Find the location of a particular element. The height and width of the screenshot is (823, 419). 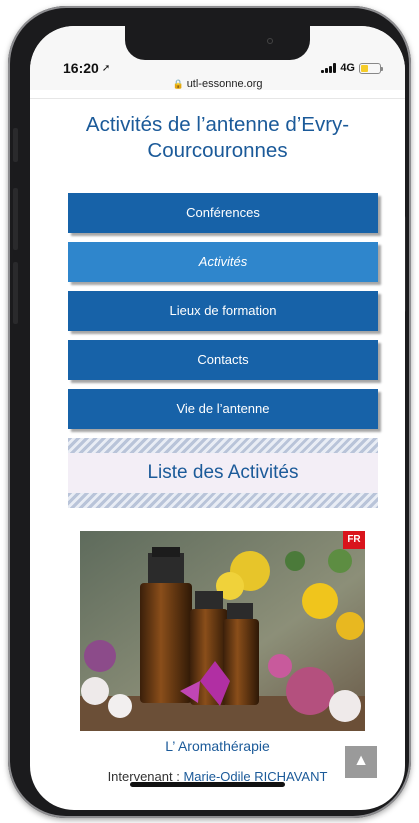

nav-item-1: Activités is located at coordinates (223, 262).